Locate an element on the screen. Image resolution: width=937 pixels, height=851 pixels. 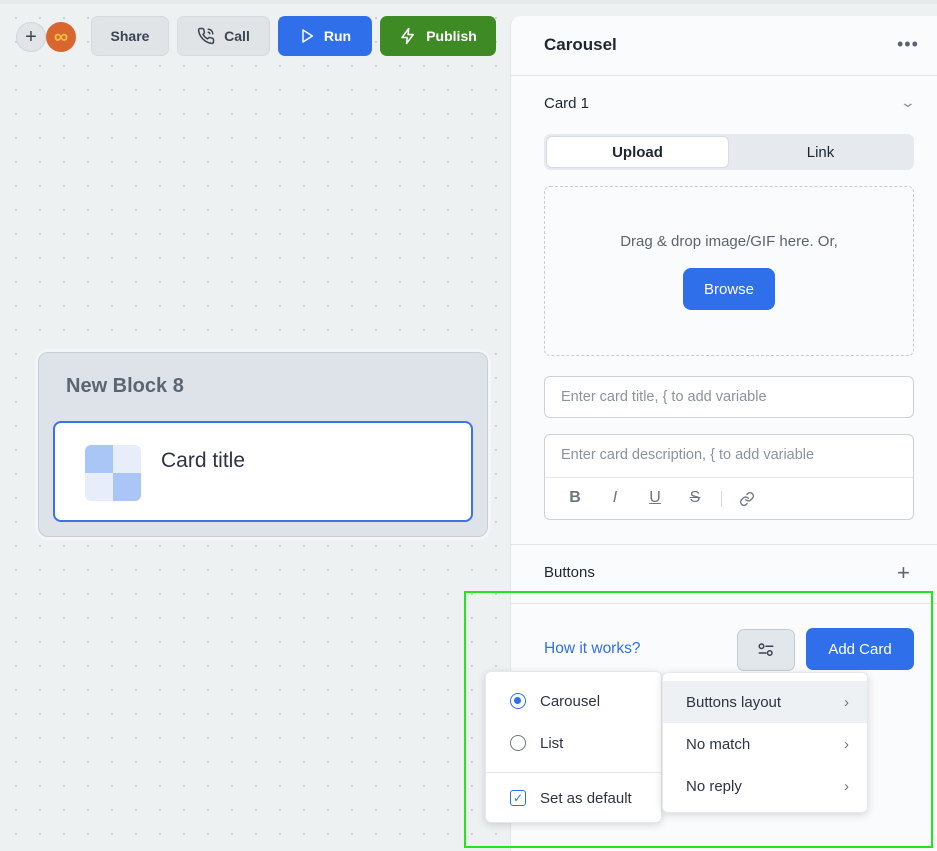
dropzone-text: Drag & drop image/GIF here. Or, is located at coordinates (729, 241).